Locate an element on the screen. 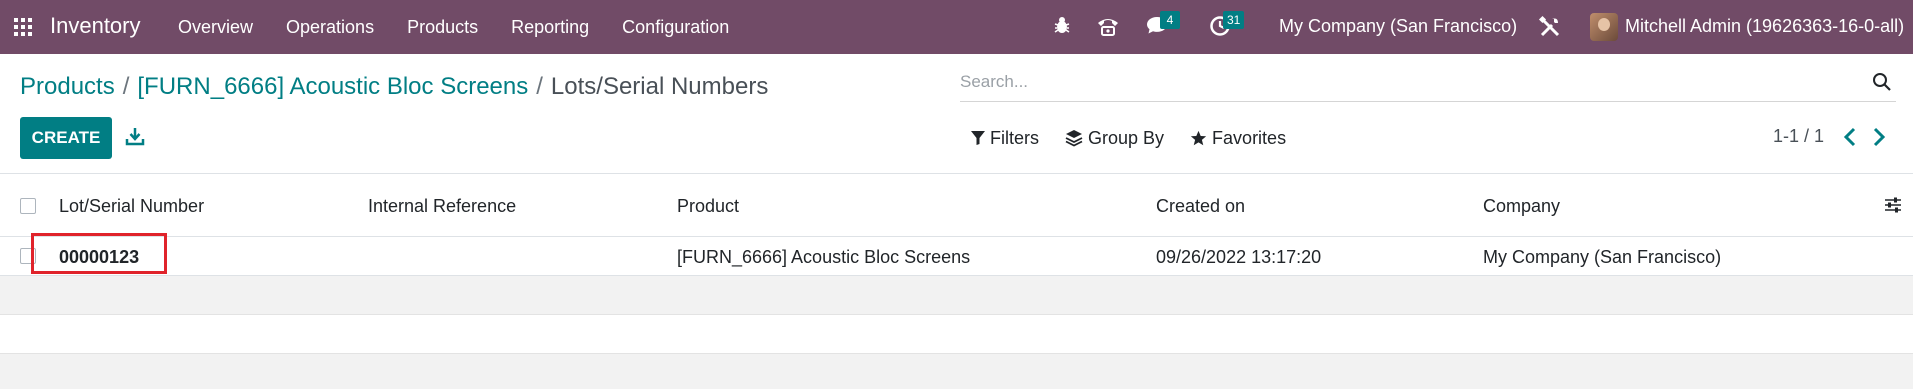 Image resolution: width=1913 pixels, height=389 pixels. column-header-created-on: Created on is located at coordinates (1200, 206).